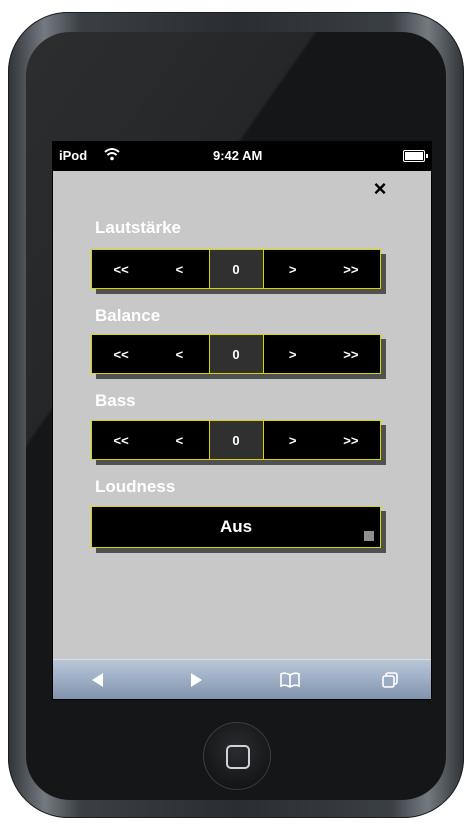 This screenshot has width=471, height=825. What do you see at coordinates (179, 269) in the screenshot?
I see `volume-down-button: <` at bounding box center [179, 269].